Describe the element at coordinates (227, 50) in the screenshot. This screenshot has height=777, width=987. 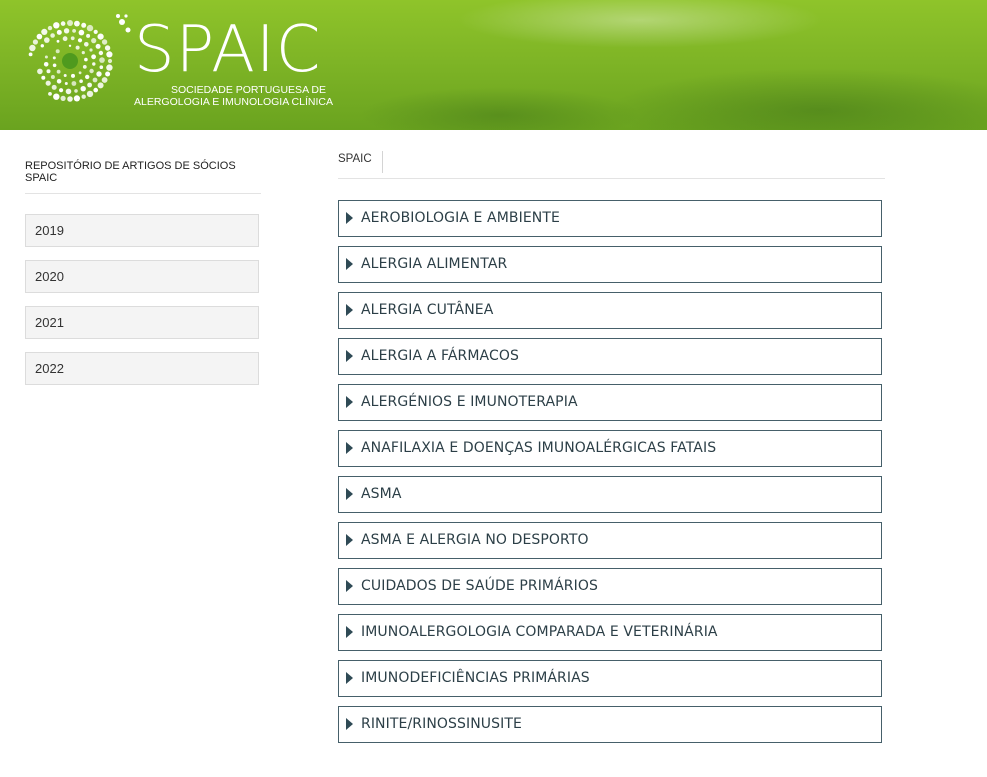
I see `logo-wordmark: SPAIC` at that location.